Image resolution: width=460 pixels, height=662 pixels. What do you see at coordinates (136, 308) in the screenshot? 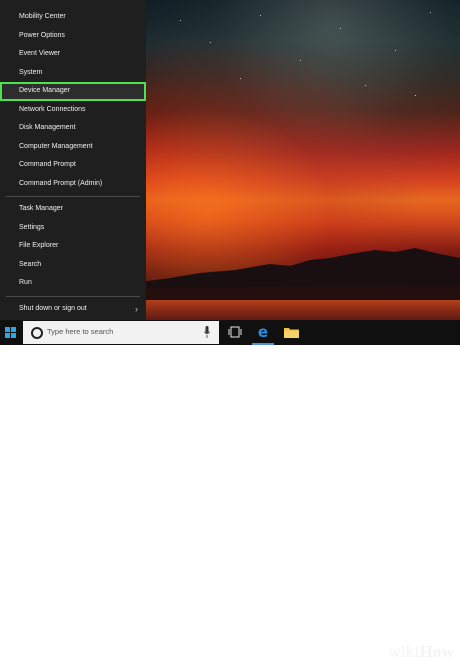
I see `chevron-right-icon: ›` at bounding box center [136, 308].